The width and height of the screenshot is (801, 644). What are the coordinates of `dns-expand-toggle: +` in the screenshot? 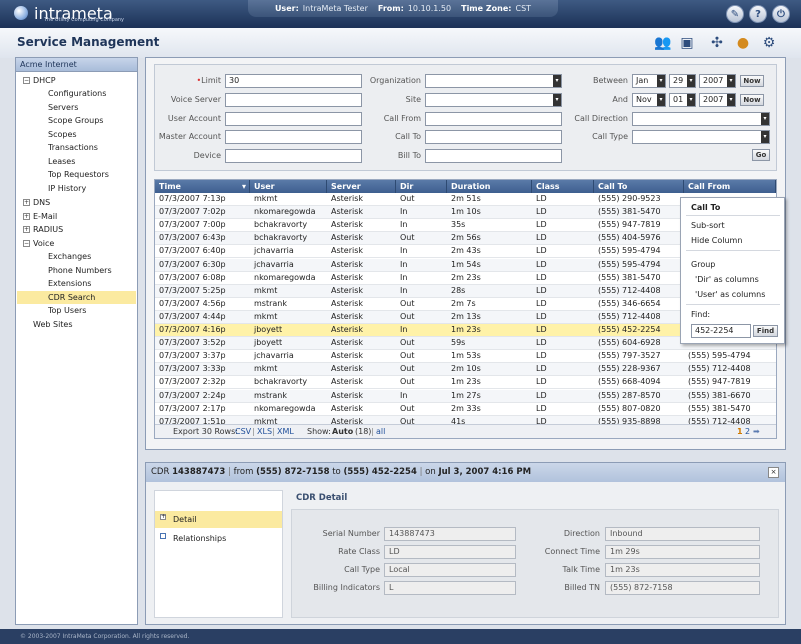 It's located at (26, 202).